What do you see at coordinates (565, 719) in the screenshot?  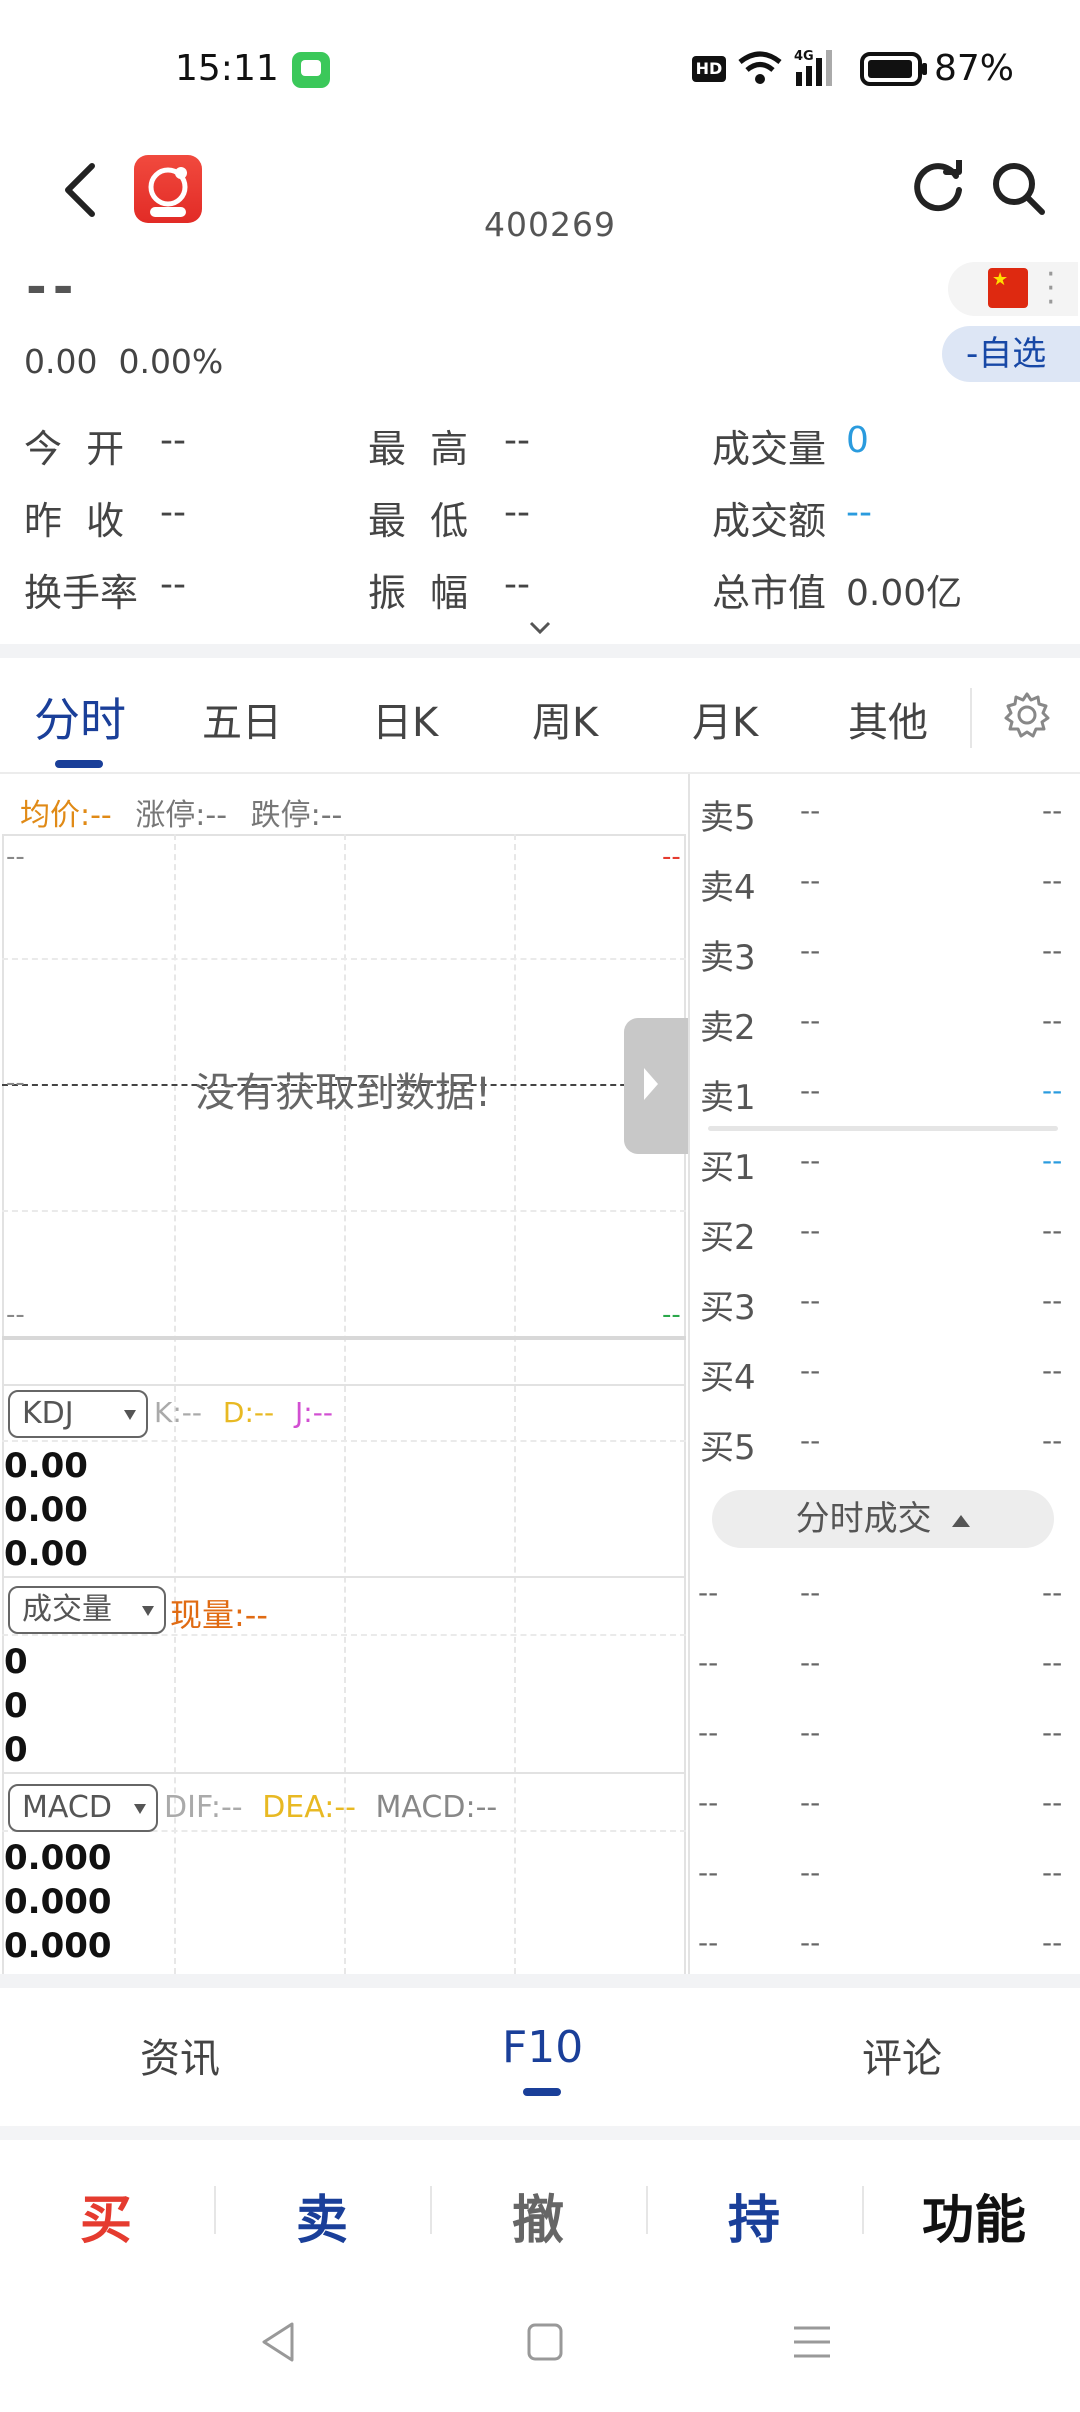 I see `tab-weekly-k: 周K` at bounding box center [565, 719].